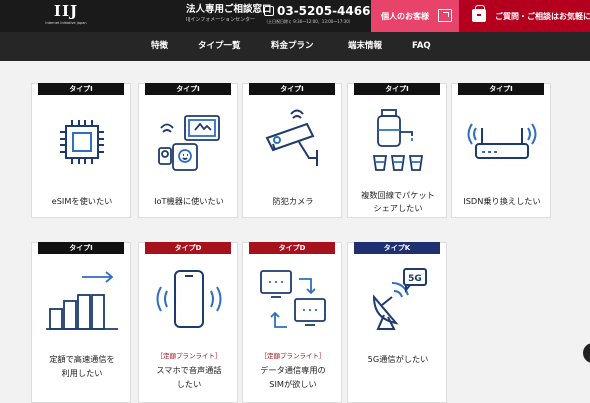  Describe the element at coordinates (293, 201) in the screenshot. I see `card-label: 防犯カメラ` at that location.